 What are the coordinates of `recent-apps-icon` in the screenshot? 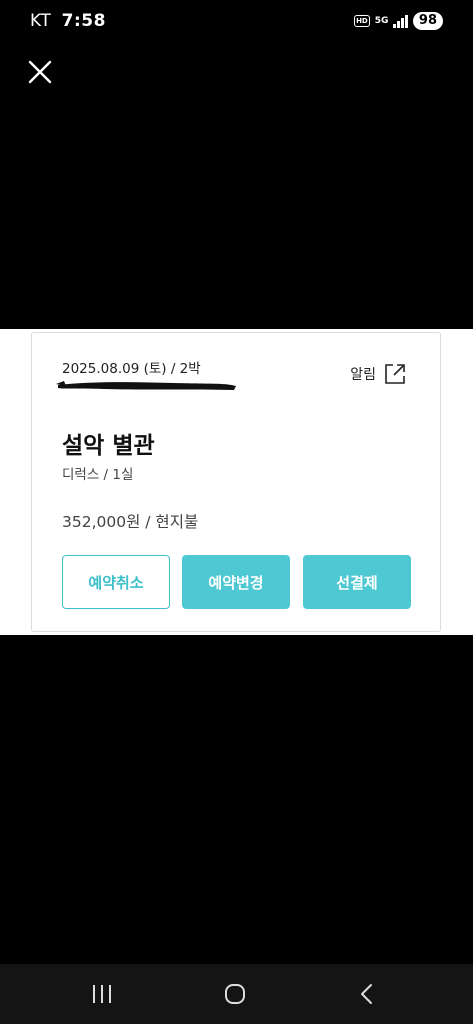 It's located at (102, 994).